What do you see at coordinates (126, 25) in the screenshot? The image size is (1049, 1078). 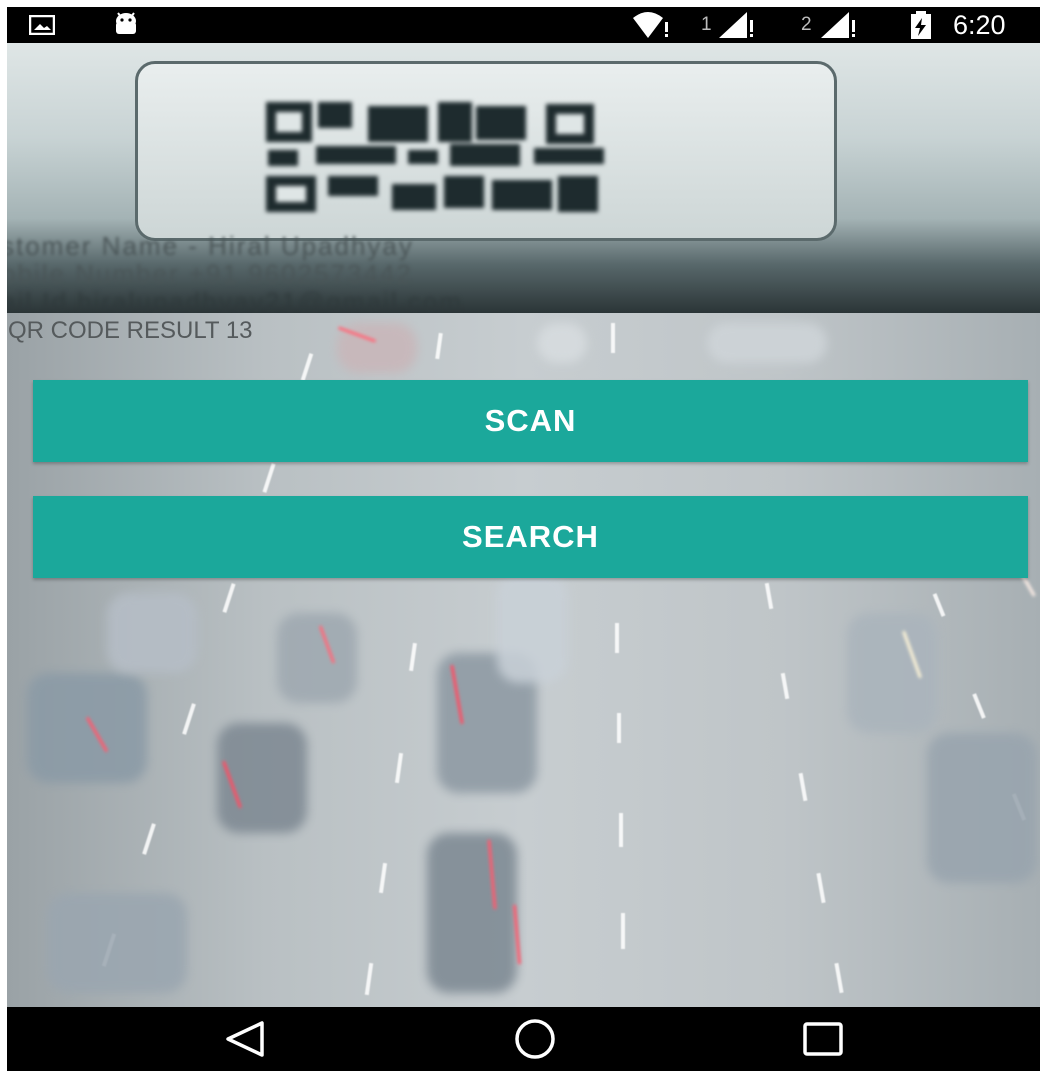 I see `android-debug-icon` at bounding box center [126, 25].